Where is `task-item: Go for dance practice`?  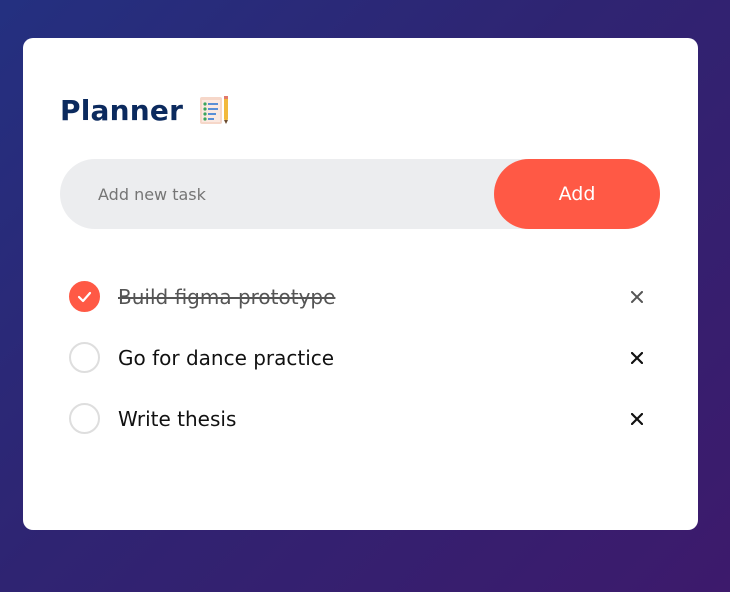
task-item: Go for dance practice is located at coordinates (359, 357).